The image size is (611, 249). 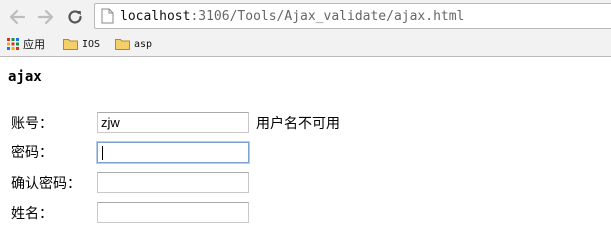 What do you see at coordinates (143, 44) in the screenshot?
I see `bookmark-label: asp` at bounding box center [143, 44].